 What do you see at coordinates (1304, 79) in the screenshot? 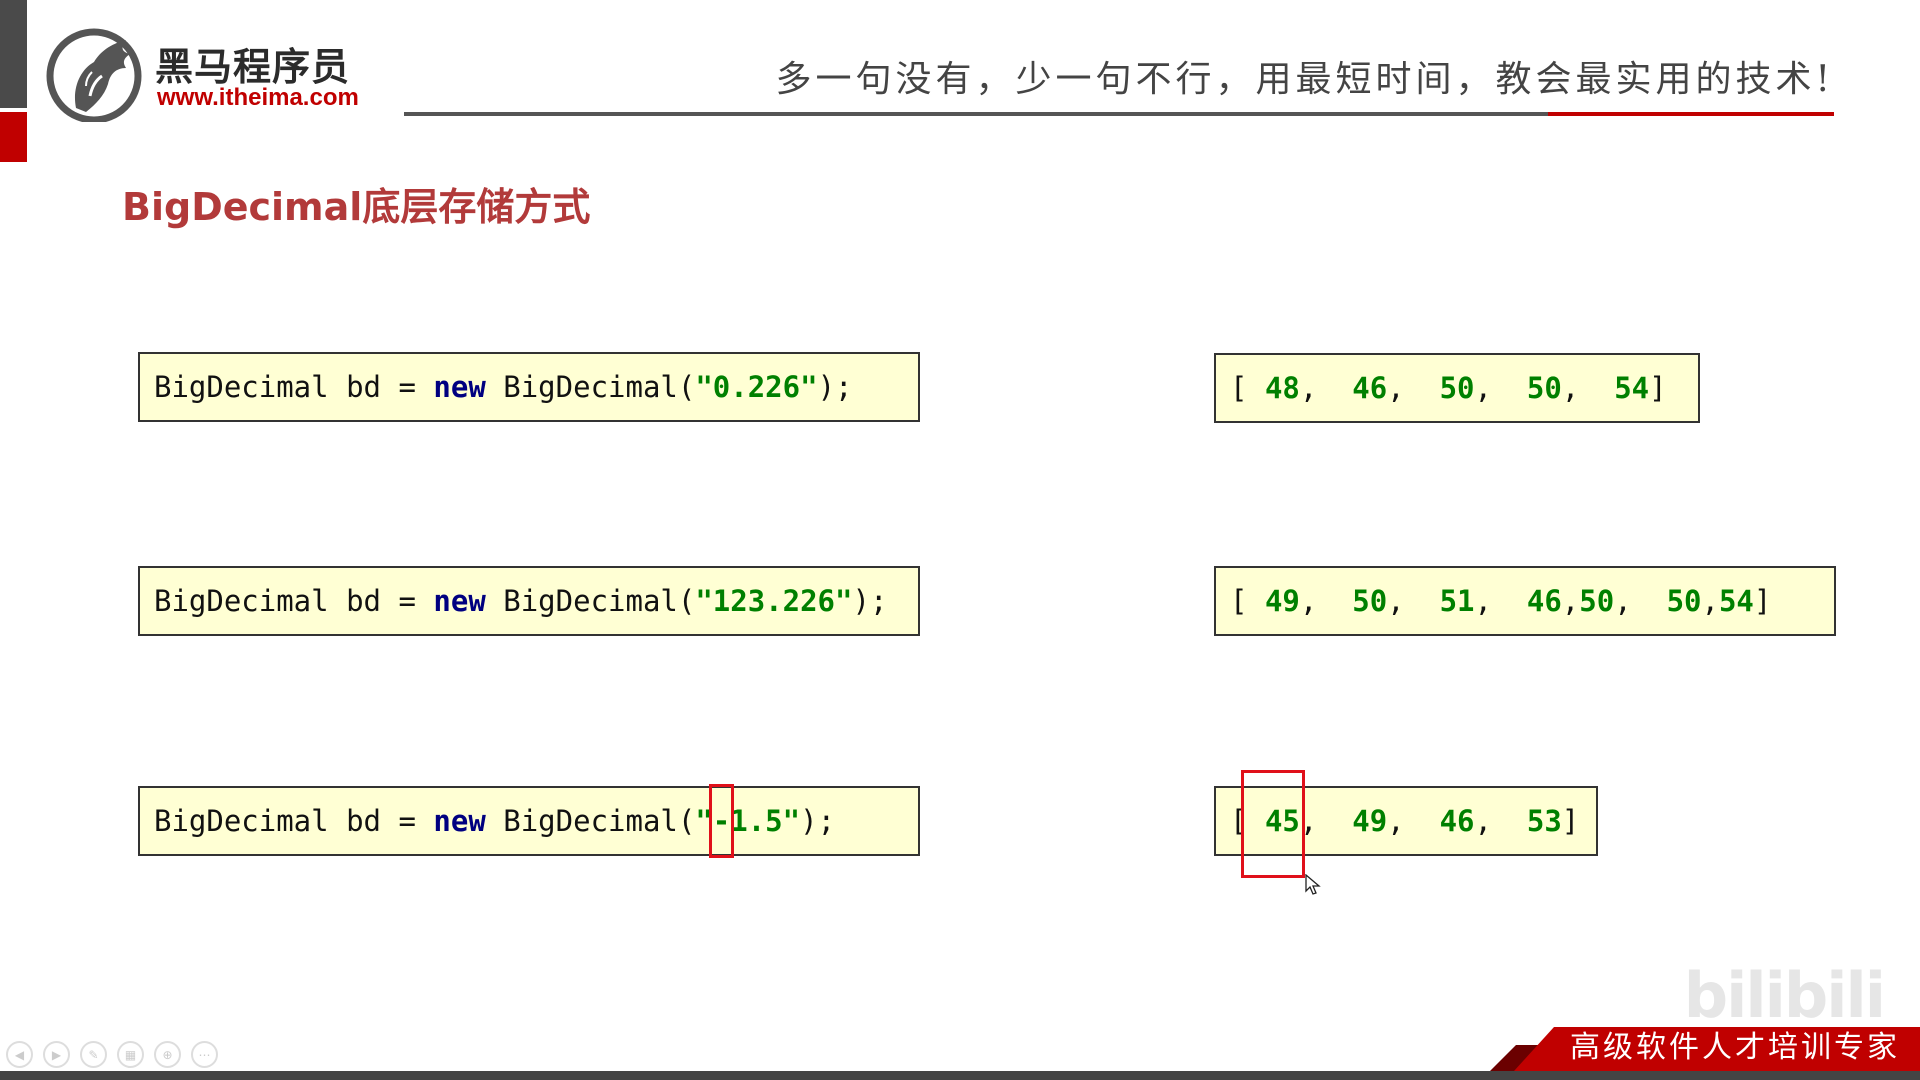
I see `slogan: 多一句没有，少一句不行，用最短时间，教会最实用的技术!` at bounding box center [1304, 79].